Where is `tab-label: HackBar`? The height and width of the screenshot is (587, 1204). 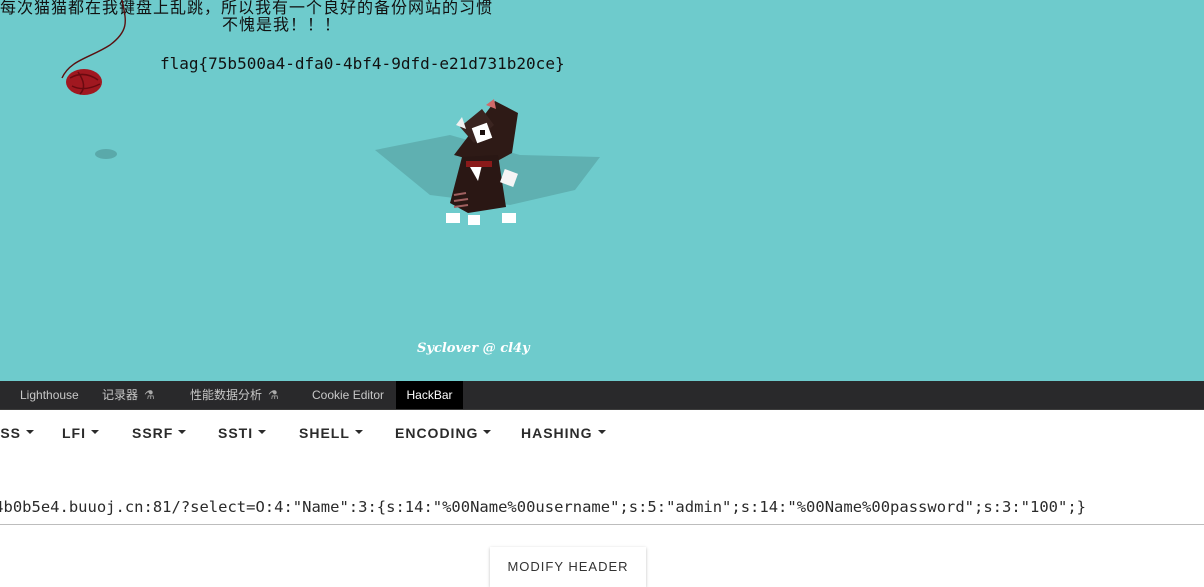 tab-label: HackBar is located at coordinates (429, 395).